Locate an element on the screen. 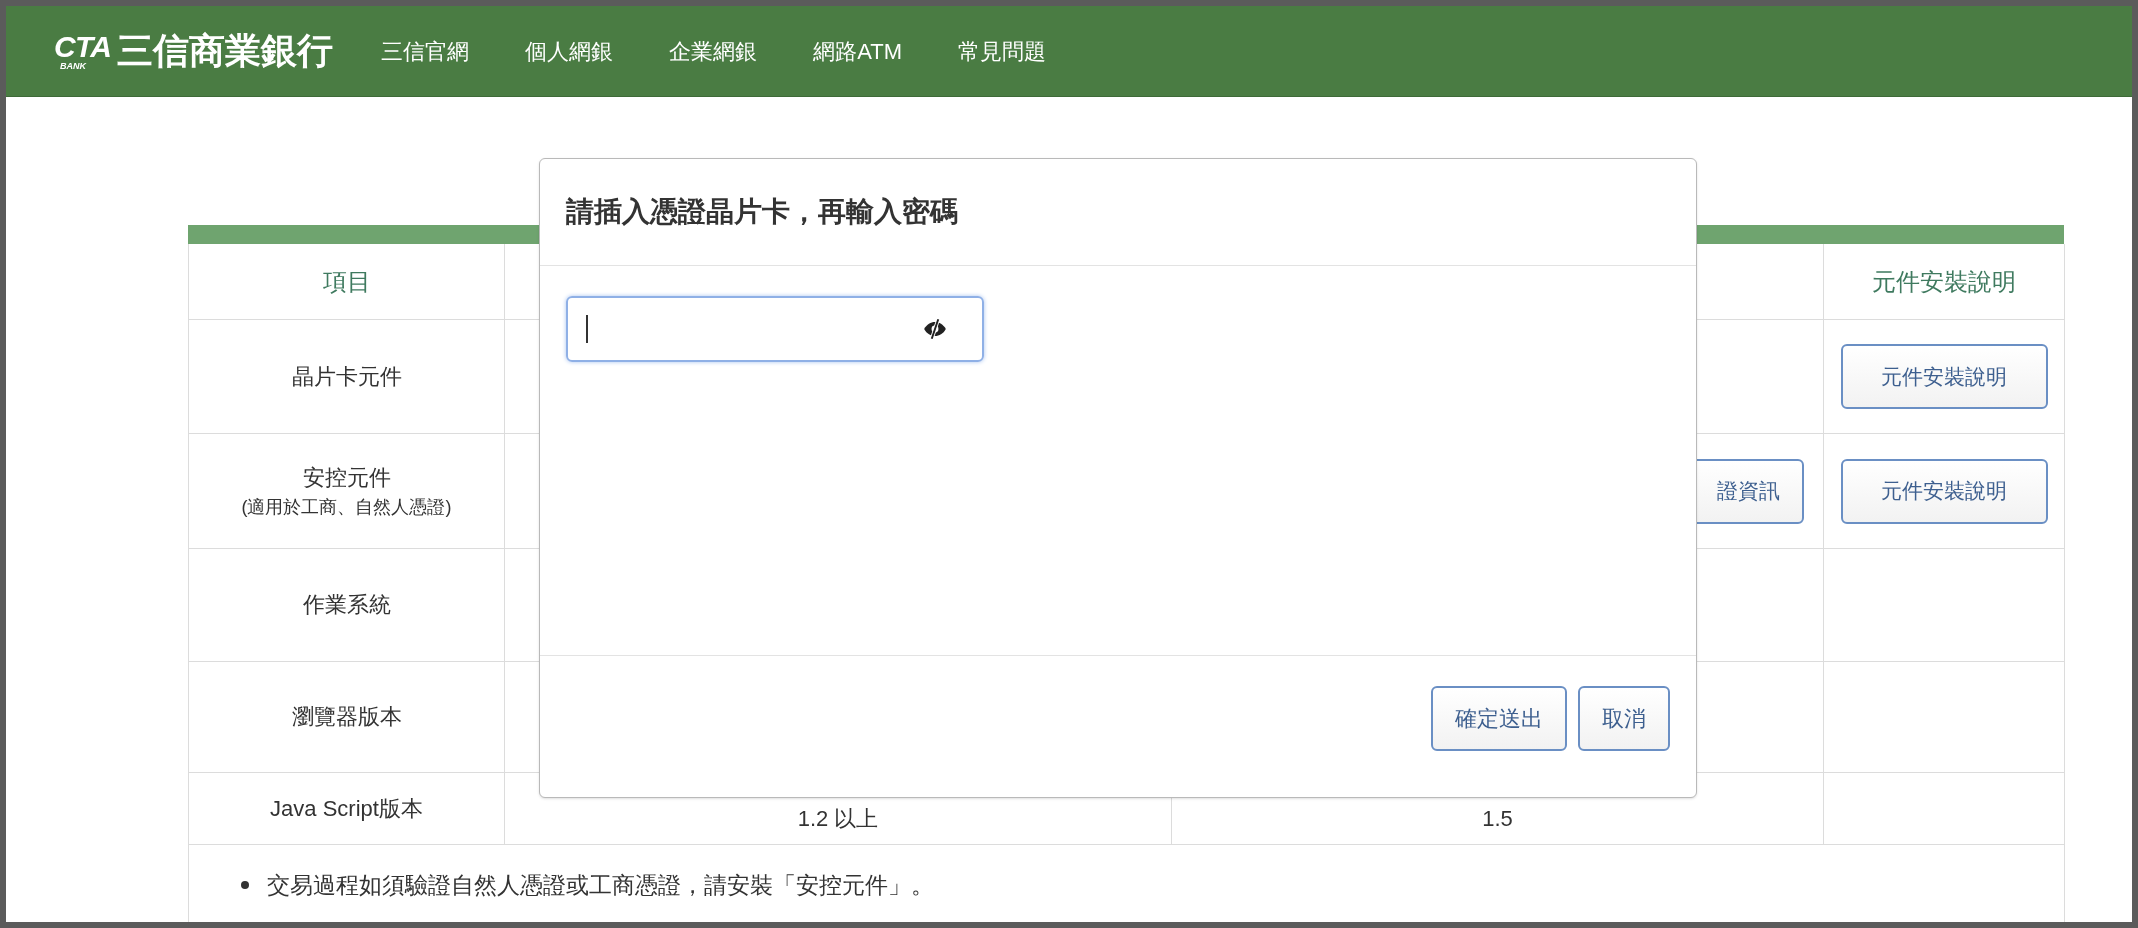  row-label: 瀏覽器版本 is located at coordinates (346, 717).